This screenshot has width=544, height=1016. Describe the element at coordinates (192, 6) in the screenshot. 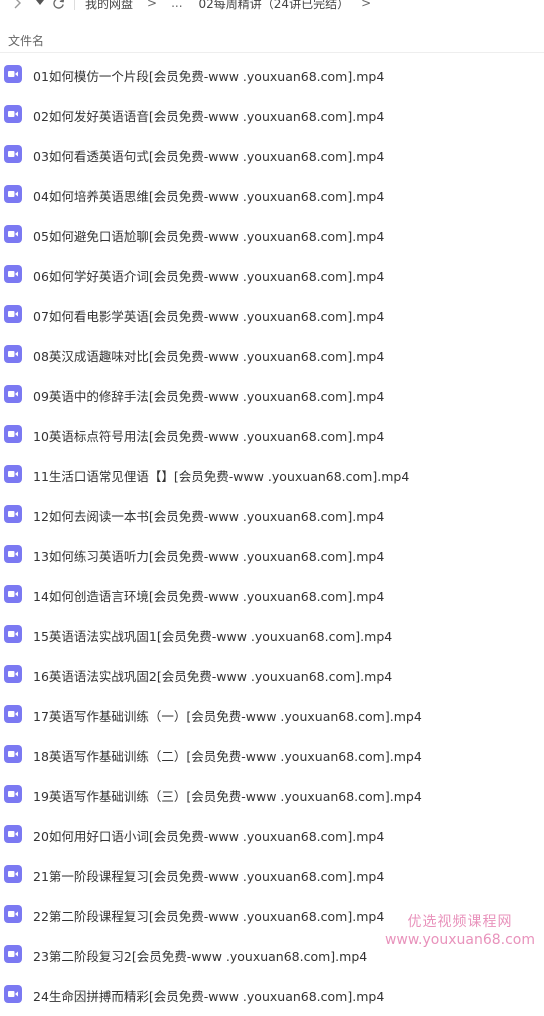

I see `toolbar-inner: 我的网盘 > ... 02每周精讲（24讲已完结） >` at that location.